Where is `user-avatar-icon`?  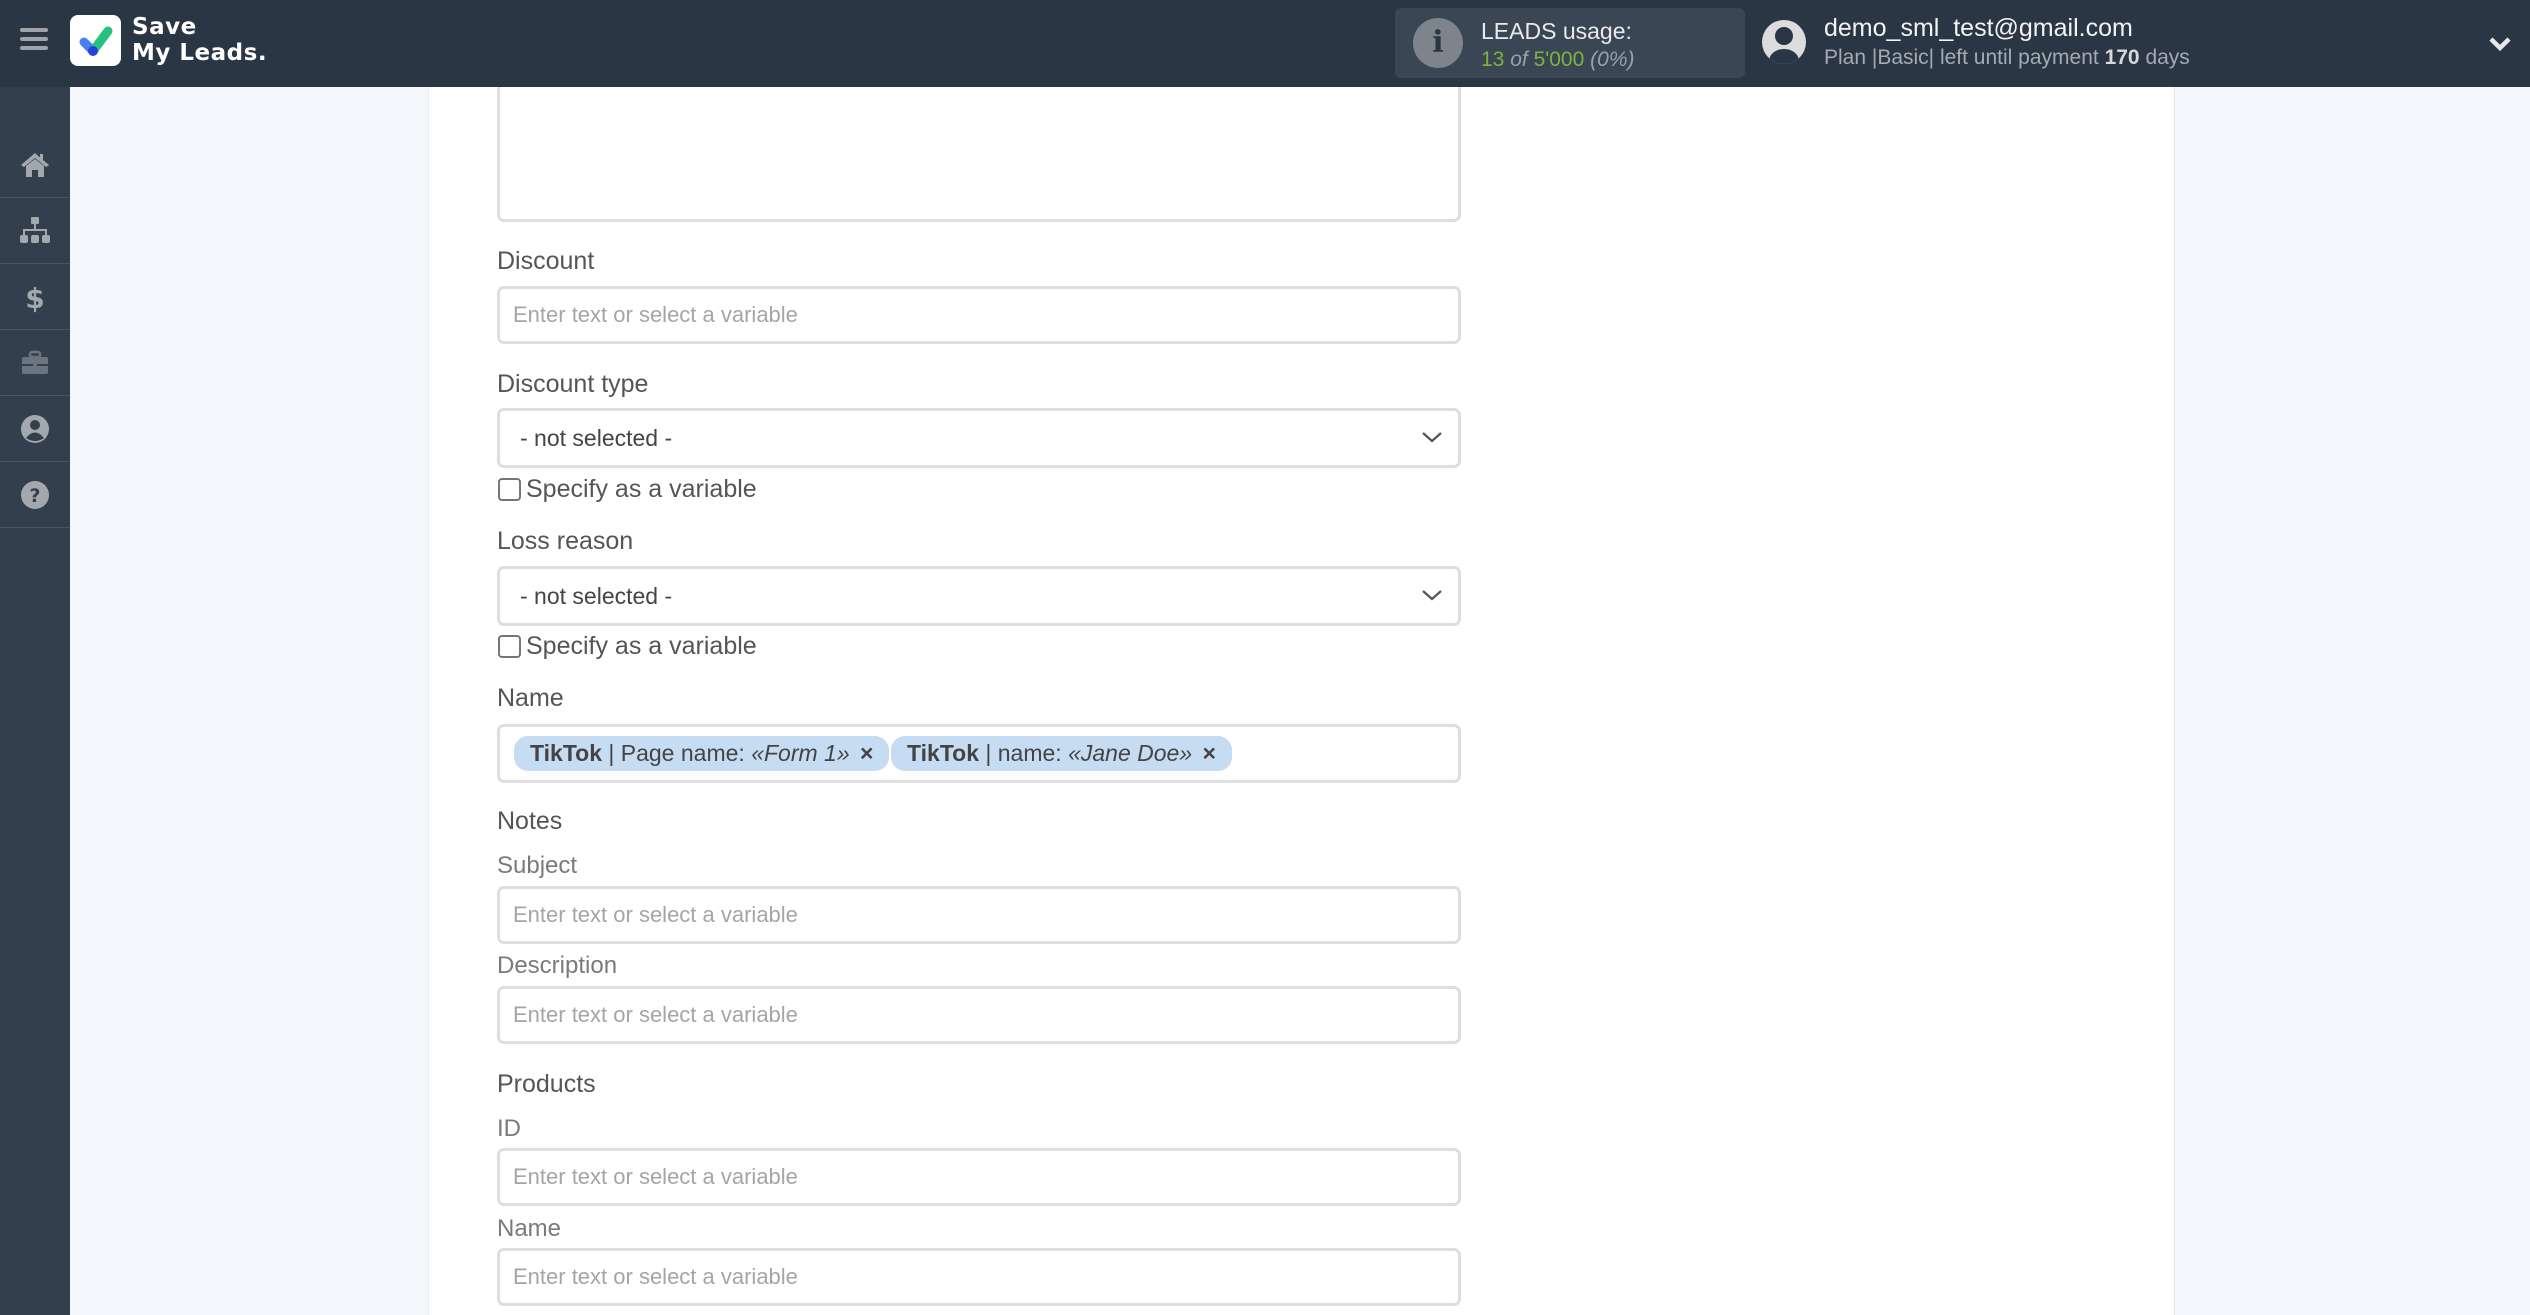 user-avatar-icon is located at coordinates (1784, 42).